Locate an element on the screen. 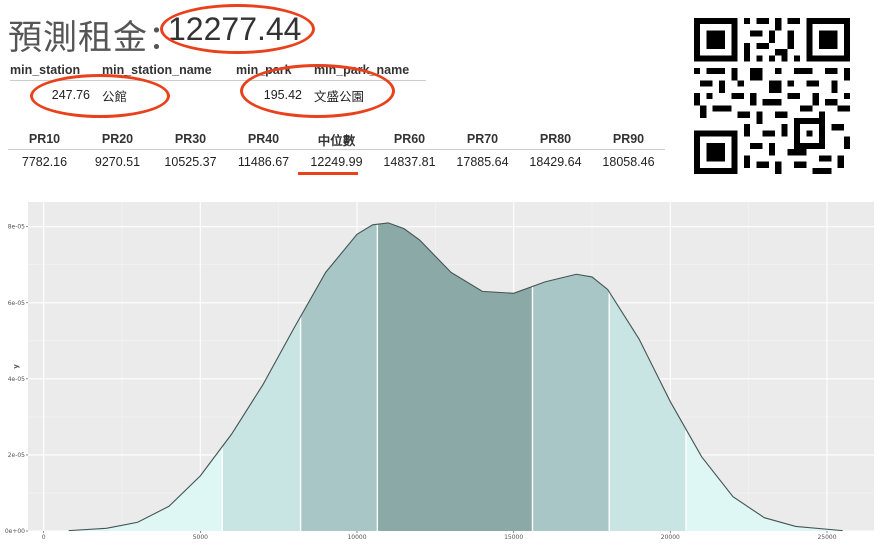  y-tick-label: 6e-05 is located at coordinates (16, 303).